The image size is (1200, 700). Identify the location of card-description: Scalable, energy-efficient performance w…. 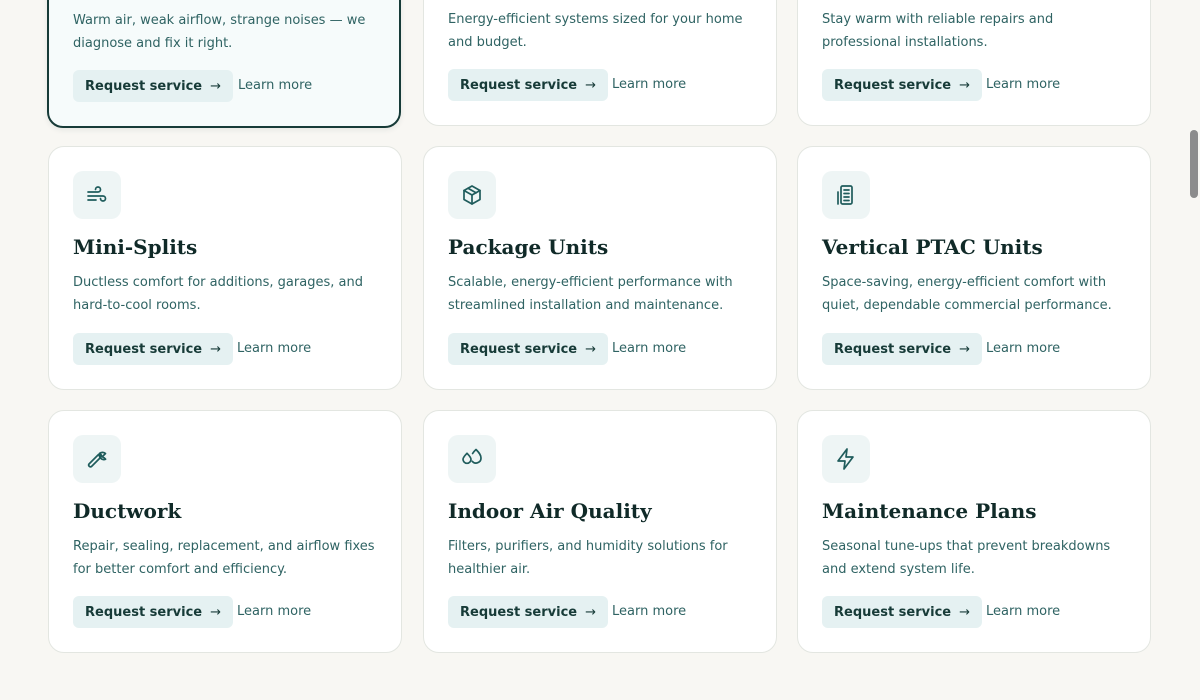
(590, 294).